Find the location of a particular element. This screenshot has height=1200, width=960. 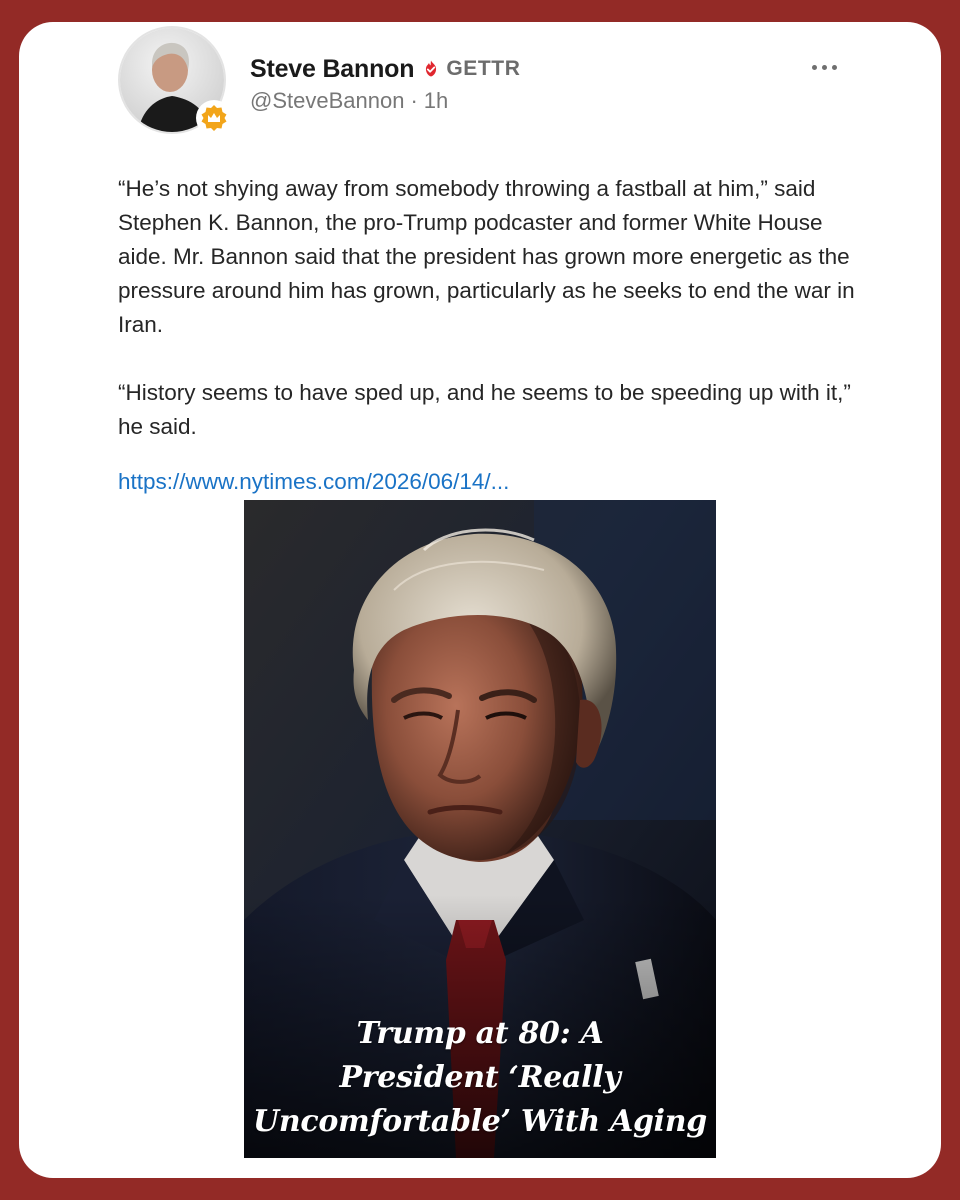

headline-line: Trump at 80: A is located at coordinates (480, 1033).